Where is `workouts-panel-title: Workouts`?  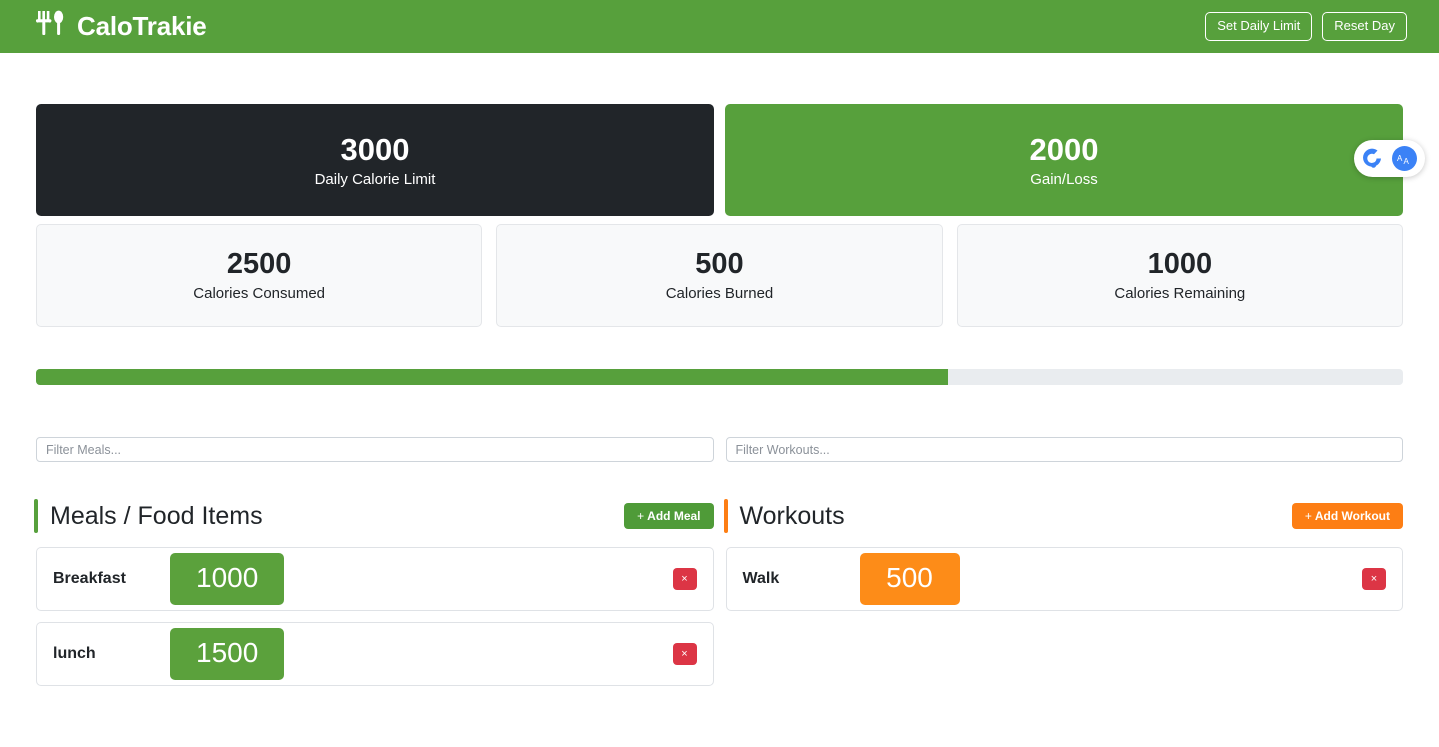 workouts-panel-title: Workouts is located at coordinates (792, 515).